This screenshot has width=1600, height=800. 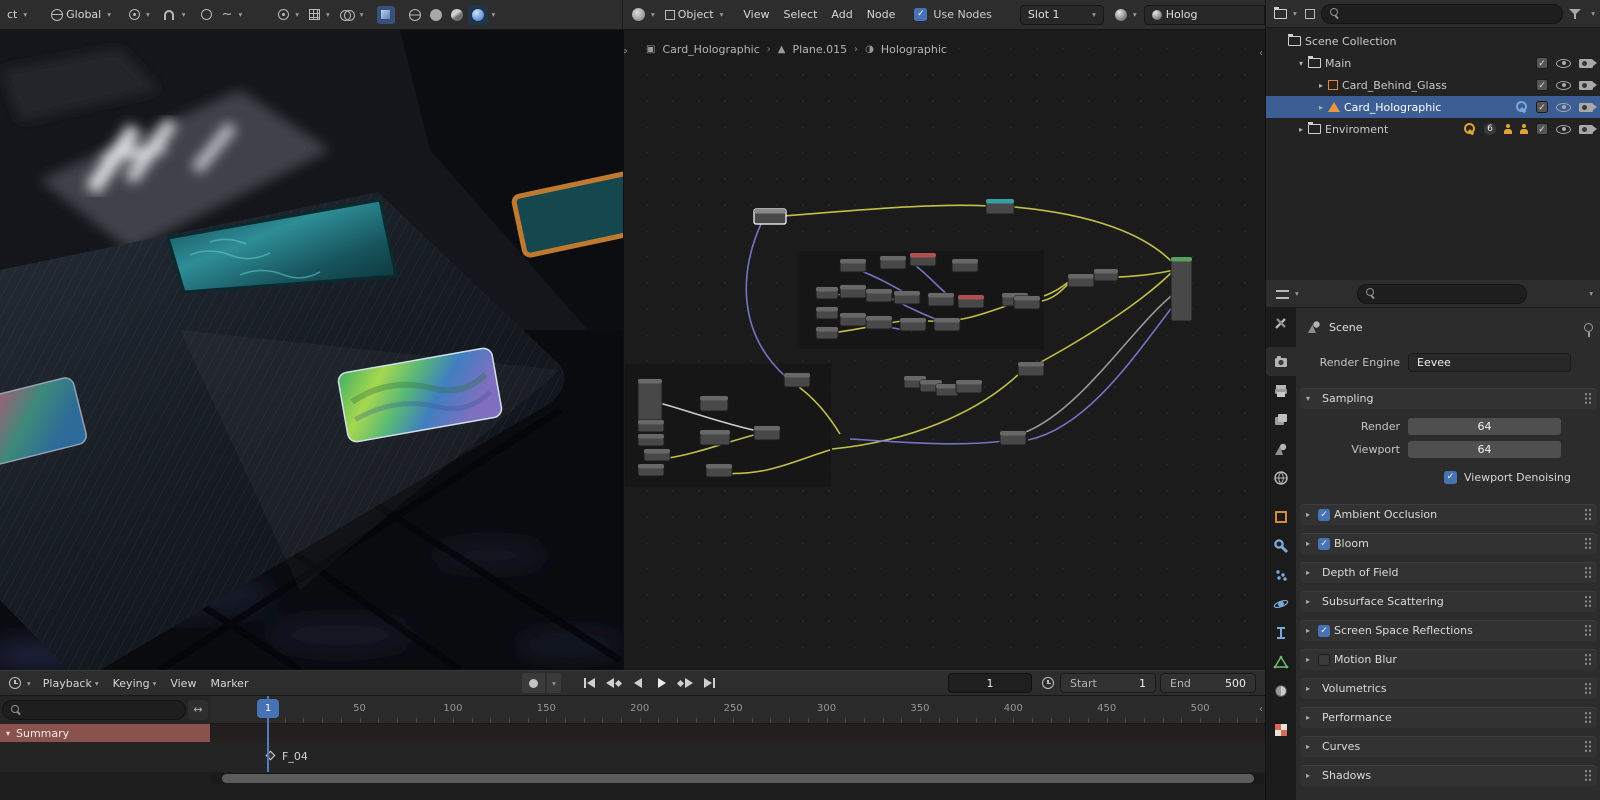 I want to click on tab-scene-tab, so click(x=1281, y=448).